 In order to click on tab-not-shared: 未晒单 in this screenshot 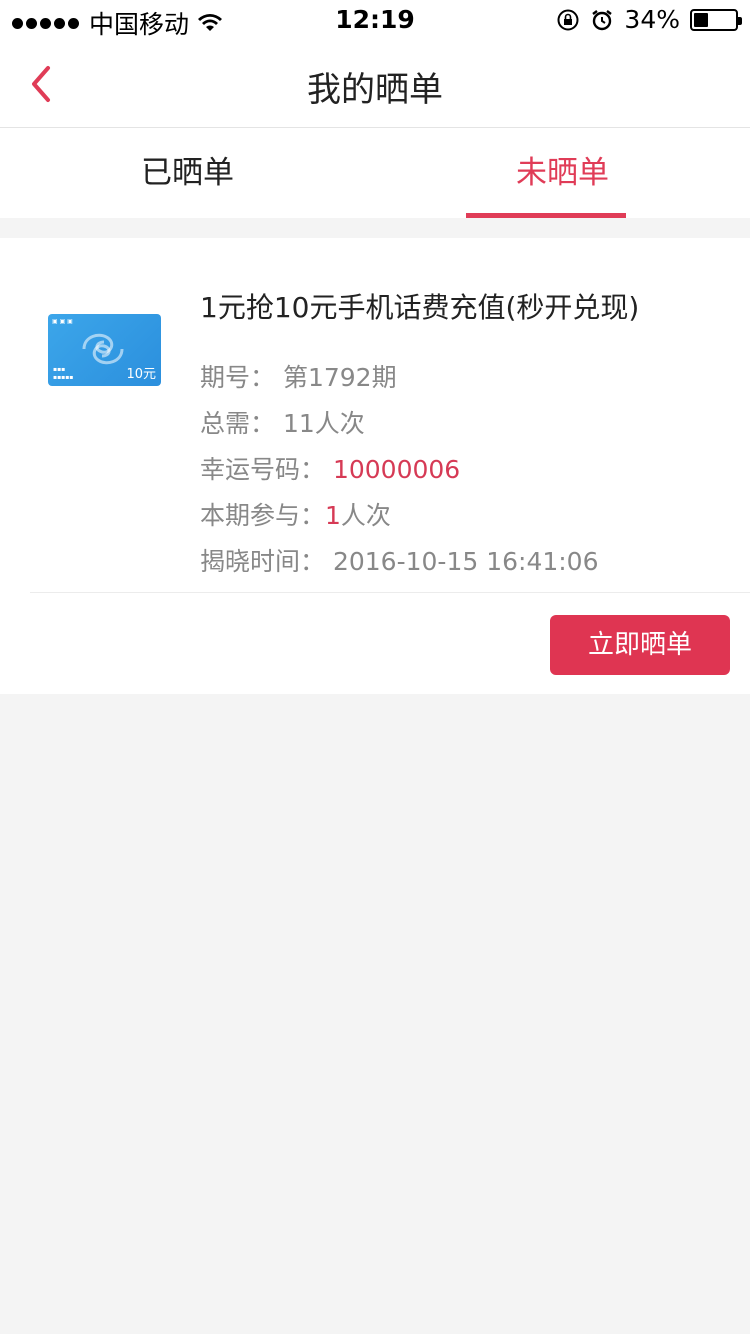, I will do `click(562, 173)`.